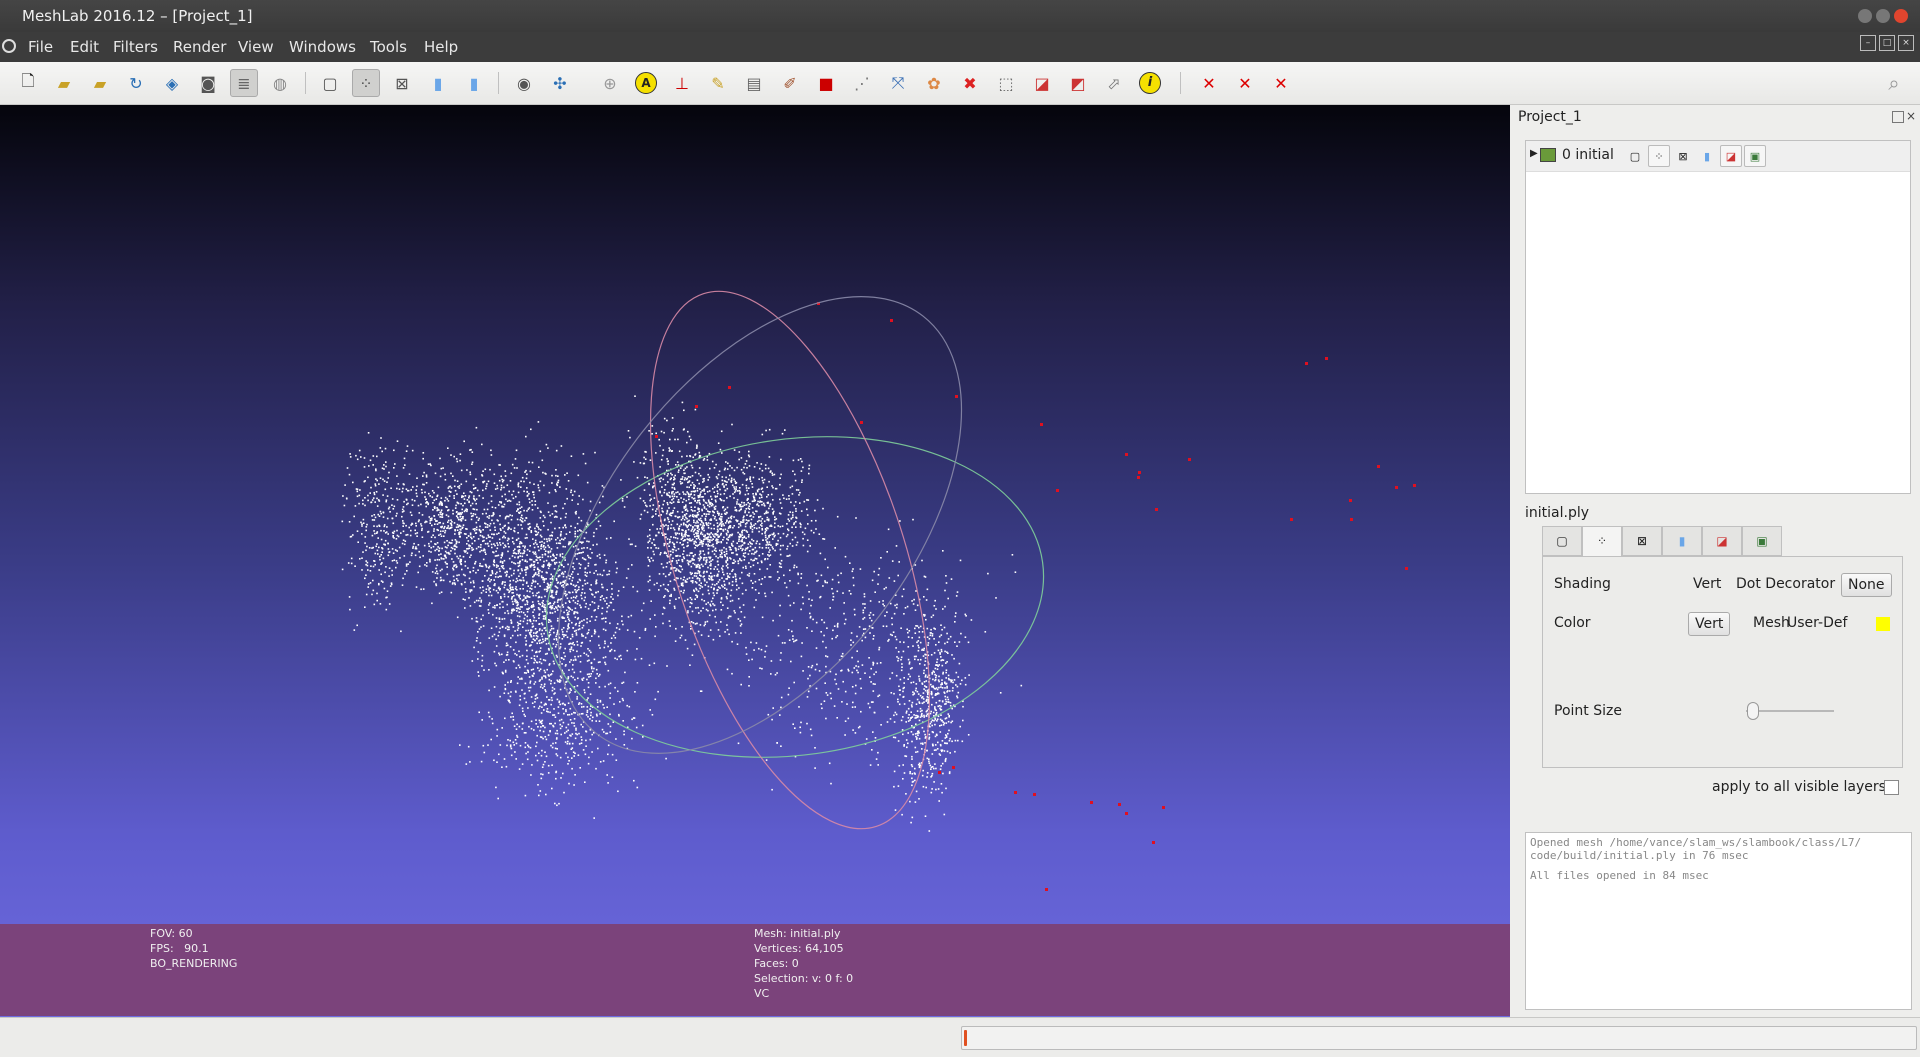 This screenshot has height=1057, width=1920. What do you see at coordinates (1006, 83) in the screenshot?
I see `select-faces-icon: ⬚` at bounding box center [1006, 83].